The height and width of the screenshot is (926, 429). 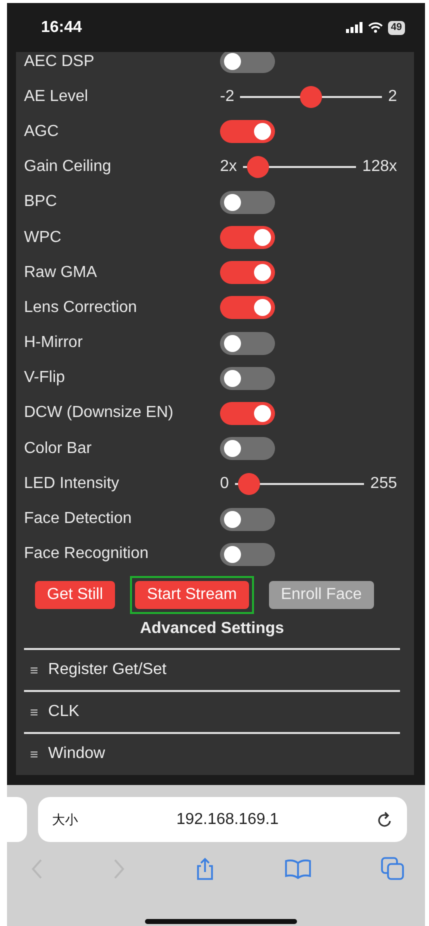 What do you see at coordinates (385, 819) in the screenshot?
I see `reload-icon` at bounding box center [385, 819].